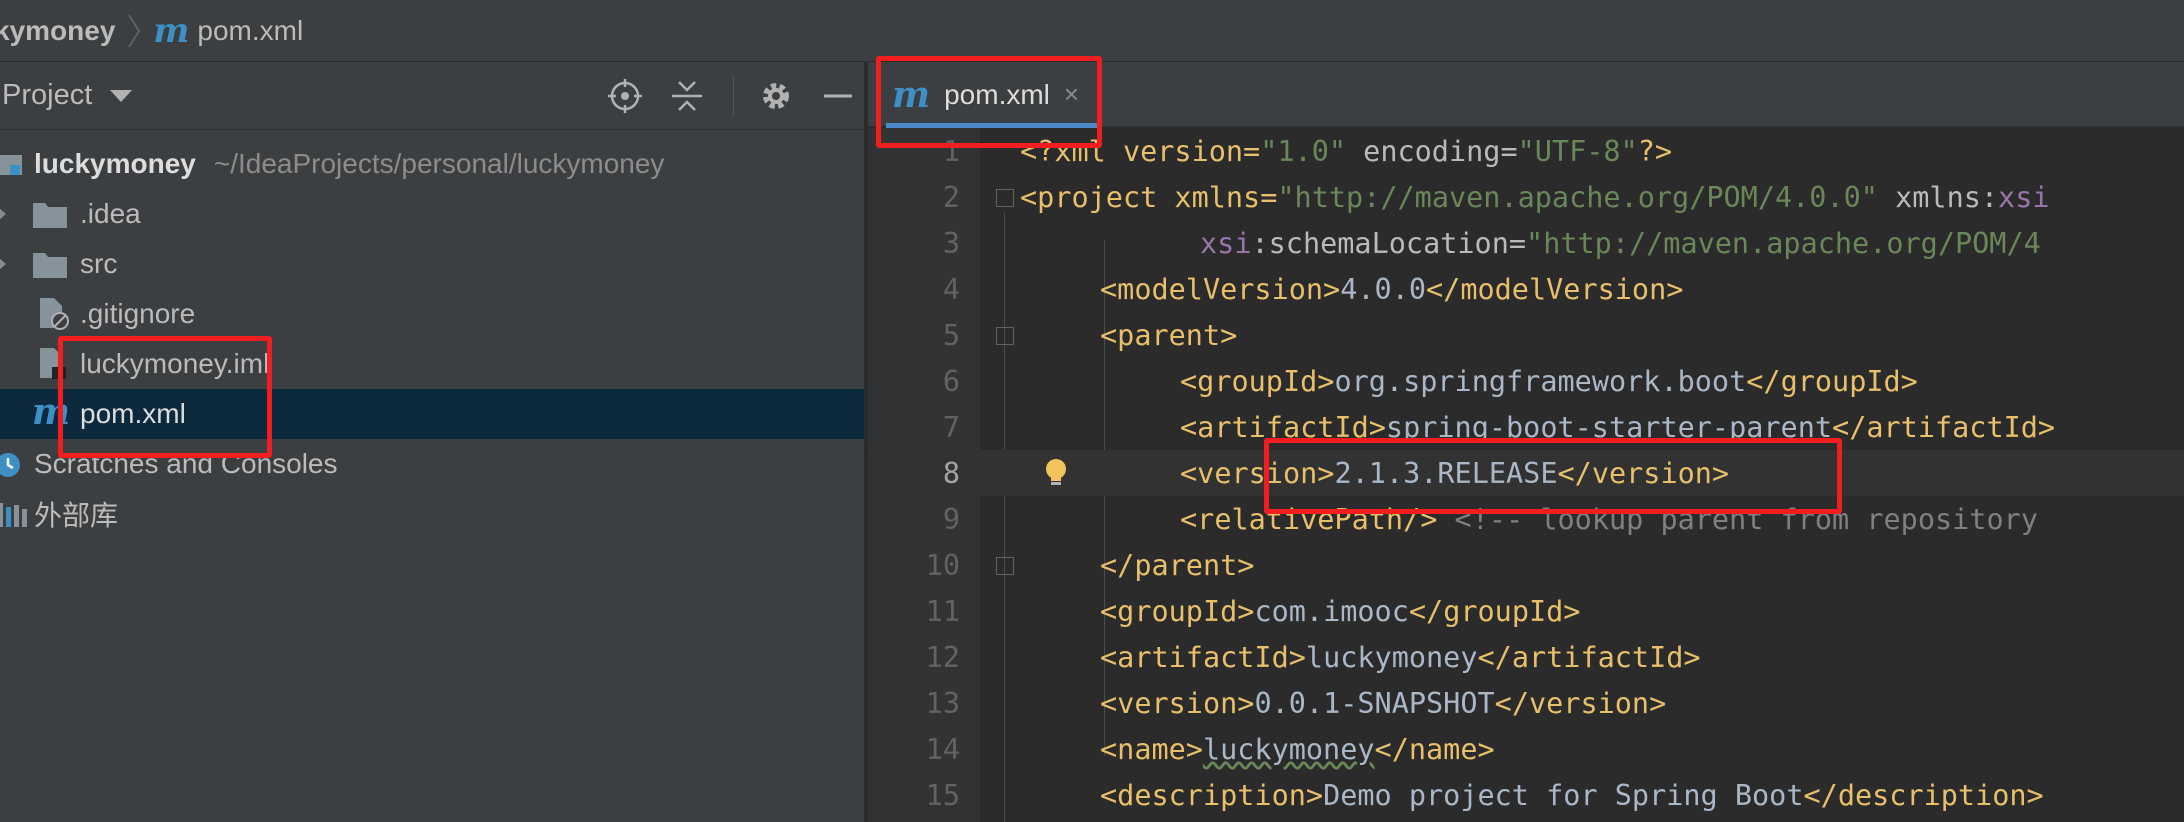 The height and width of the screenshot is (822, 2184). Describe the element at coordinates (138, 313) in the screenshot. I see `tree-item-label: .gitignore` at that location.